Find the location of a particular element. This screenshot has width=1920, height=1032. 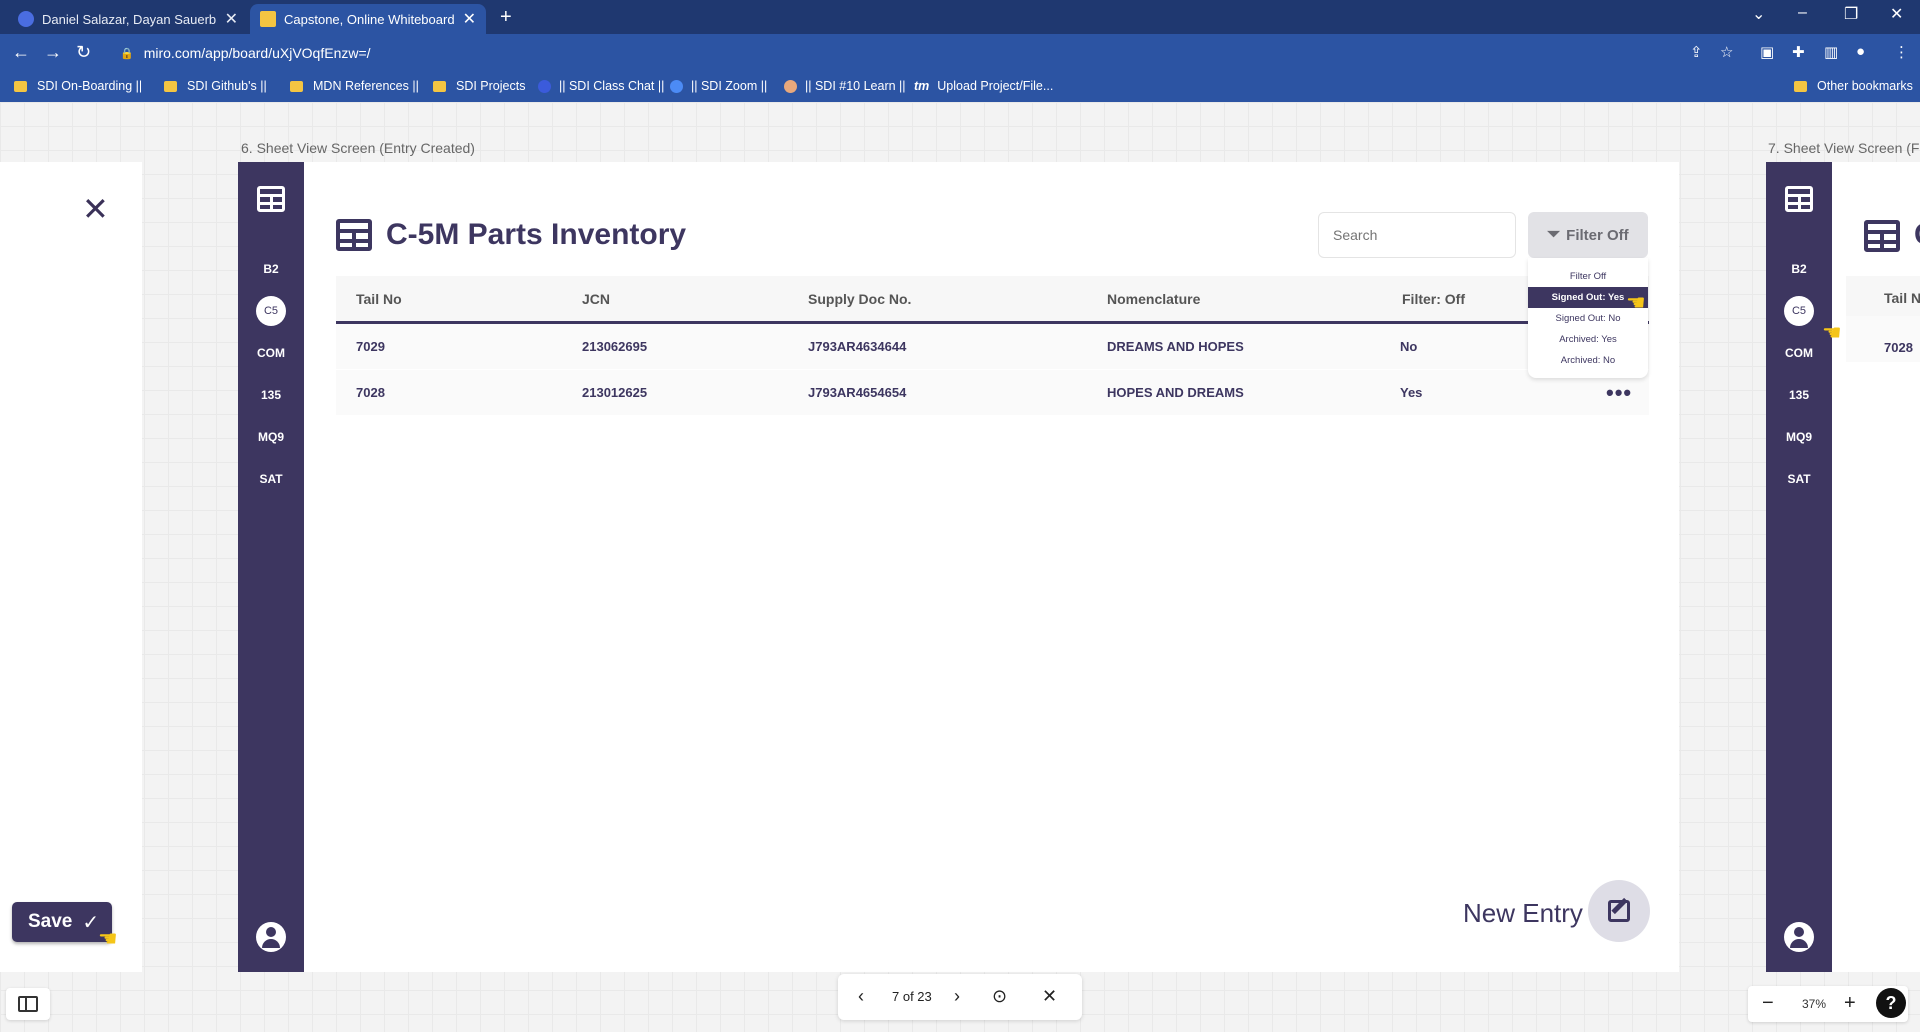

lock-icon: 🔒 is located at coordinates (127, 53).